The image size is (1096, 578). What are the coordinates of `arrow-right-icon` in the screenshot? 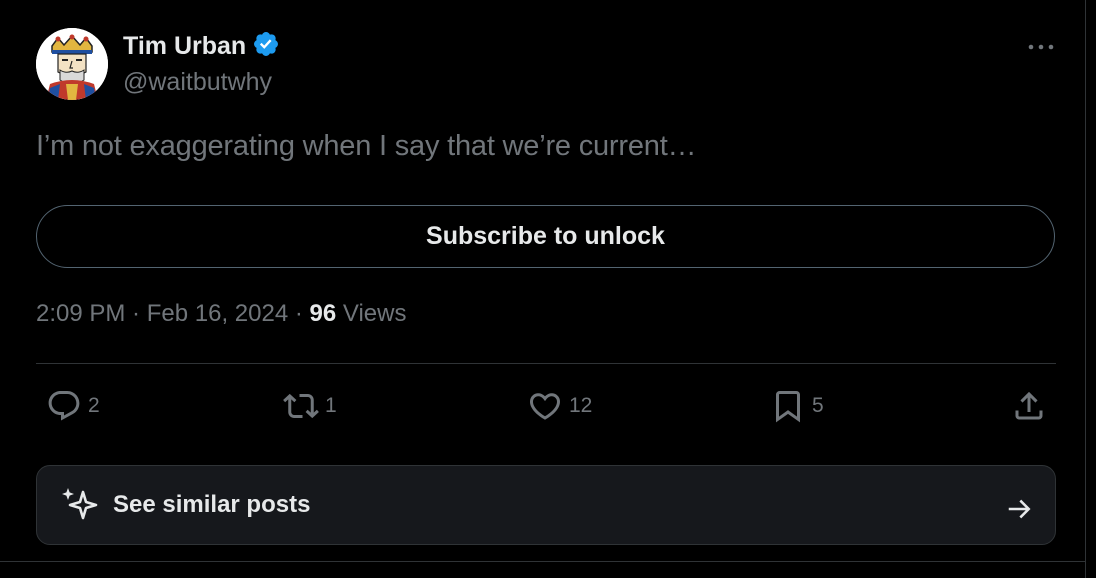 It's located at (1019, 509).